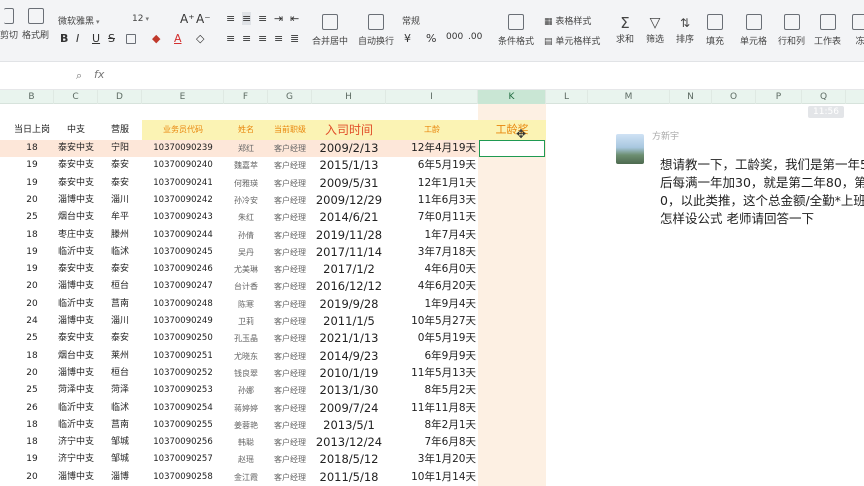  Describe the element at coordinates (246, 235) in the screenshot. I see `cell-agent-name: 孙倩` at that location.